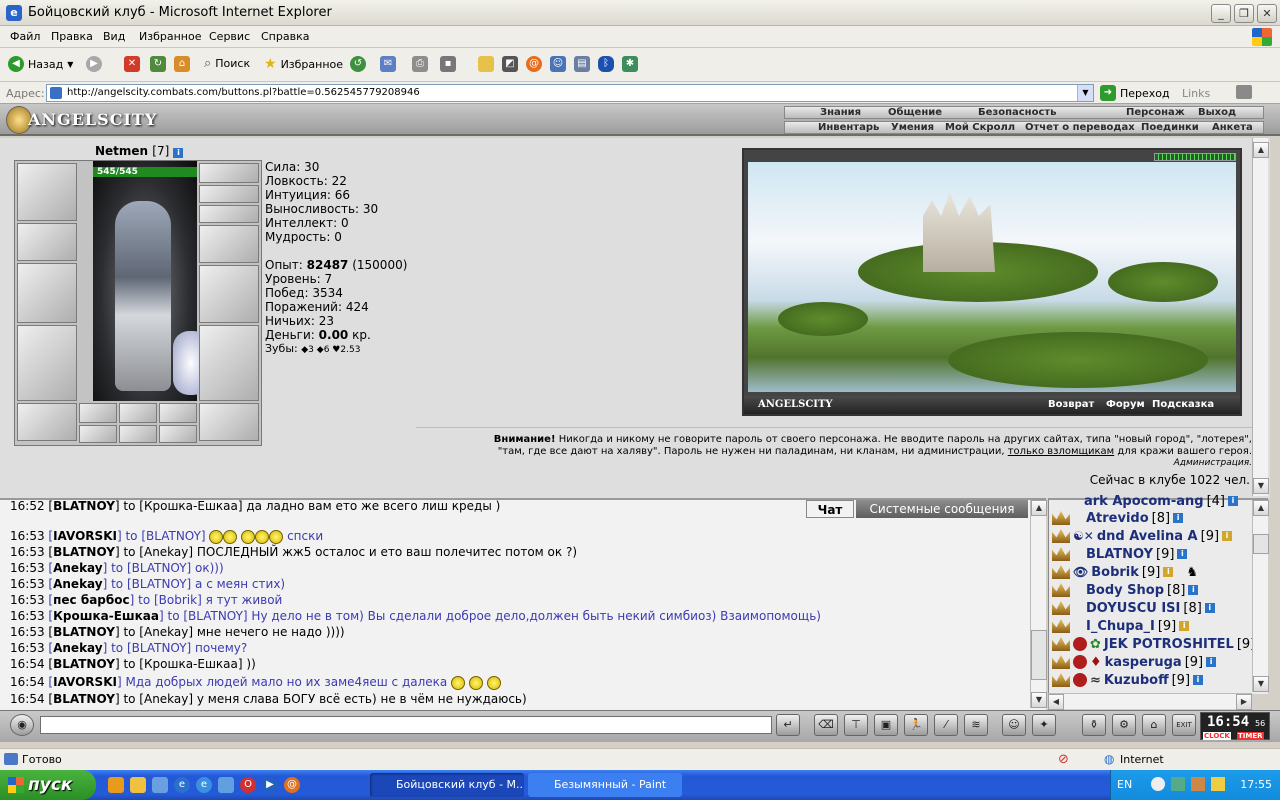 This screenshot has width=1280, height=800. What do you see at coordinates (158, 64) in the screenshot?
I see `refresh-button: ↻` at bounding box center [158, 64].